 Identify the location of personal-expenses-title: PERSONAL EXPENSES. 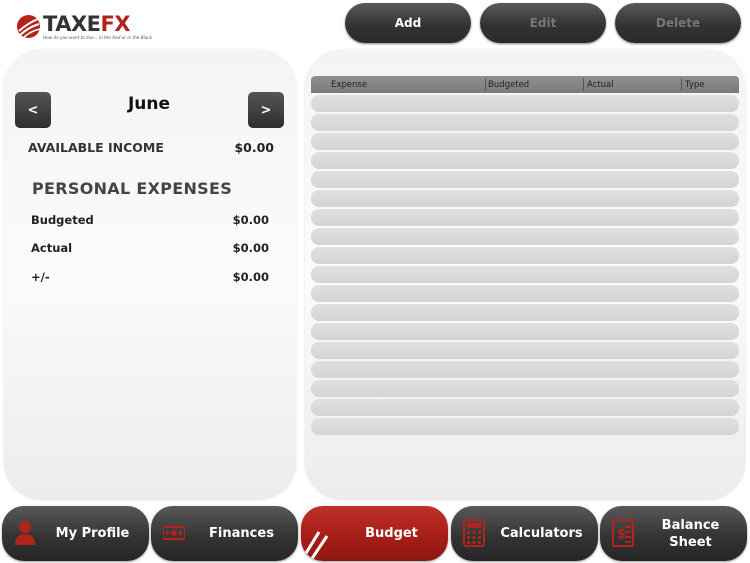
(132, 188).